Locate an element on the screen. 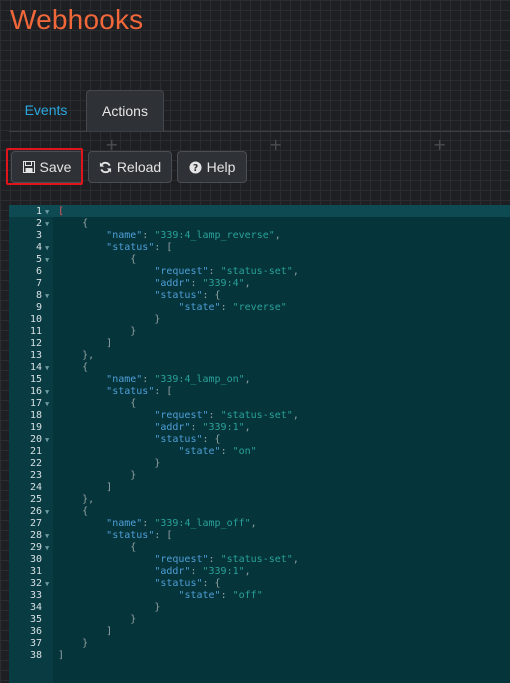 The width and height of the screenshot is (510, 683). json-punctuation: }, is located at coordinates (76, 355).